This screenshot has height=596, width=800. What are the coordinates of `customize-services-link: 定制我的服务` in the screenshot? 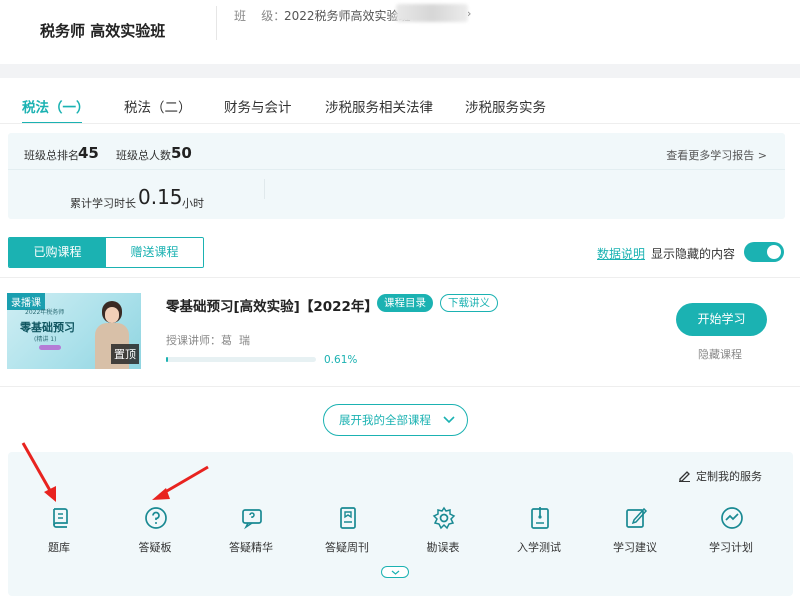 It's located at (720, 476).